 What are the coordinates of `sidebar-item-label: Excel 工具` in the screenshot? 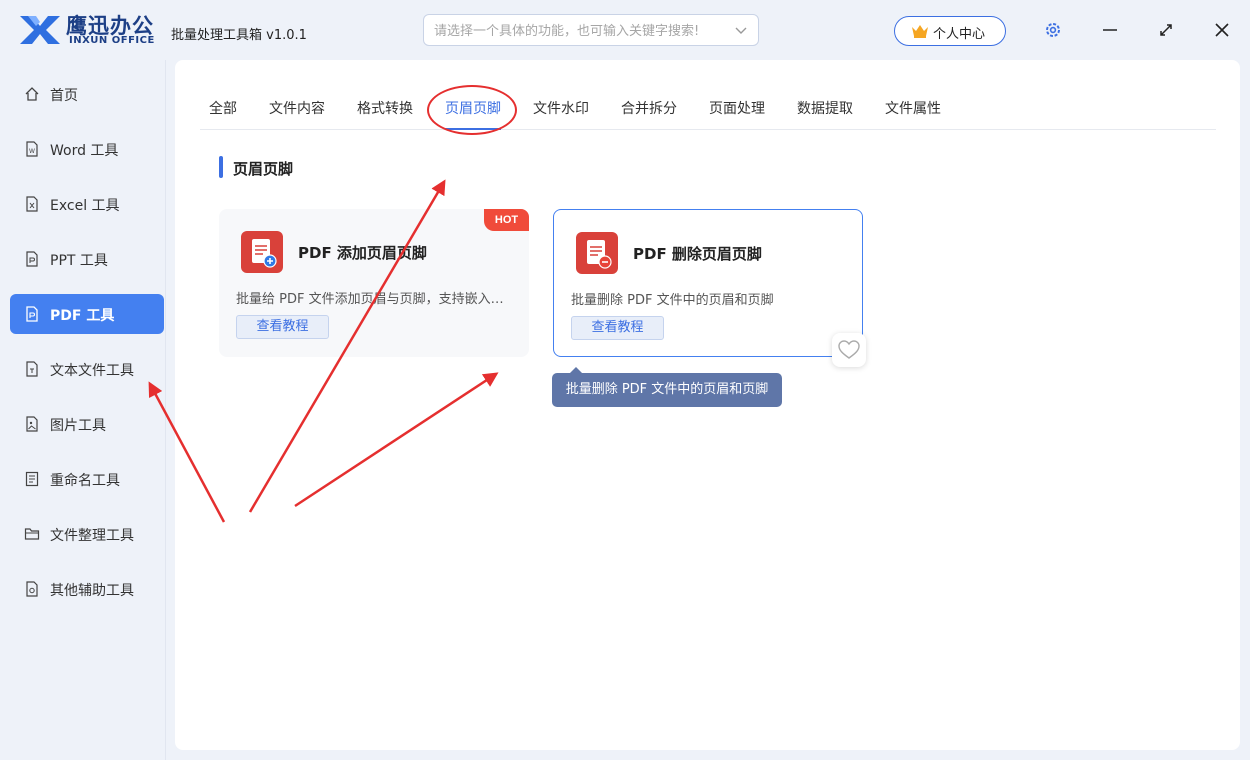 It's located at (85, 206).